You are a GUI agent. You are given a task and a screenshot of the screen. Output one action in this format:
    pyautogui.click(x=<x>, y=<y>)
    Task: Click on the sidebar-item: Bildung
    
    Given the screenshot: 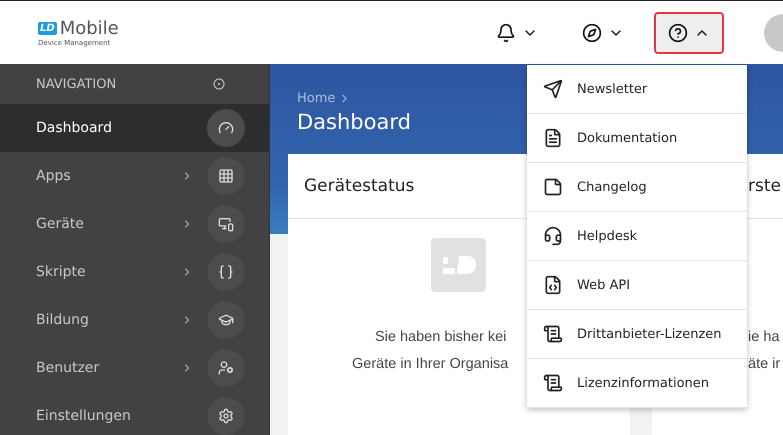 What is the action you would take?
    pyautogui.click(x=134, y=320)
    